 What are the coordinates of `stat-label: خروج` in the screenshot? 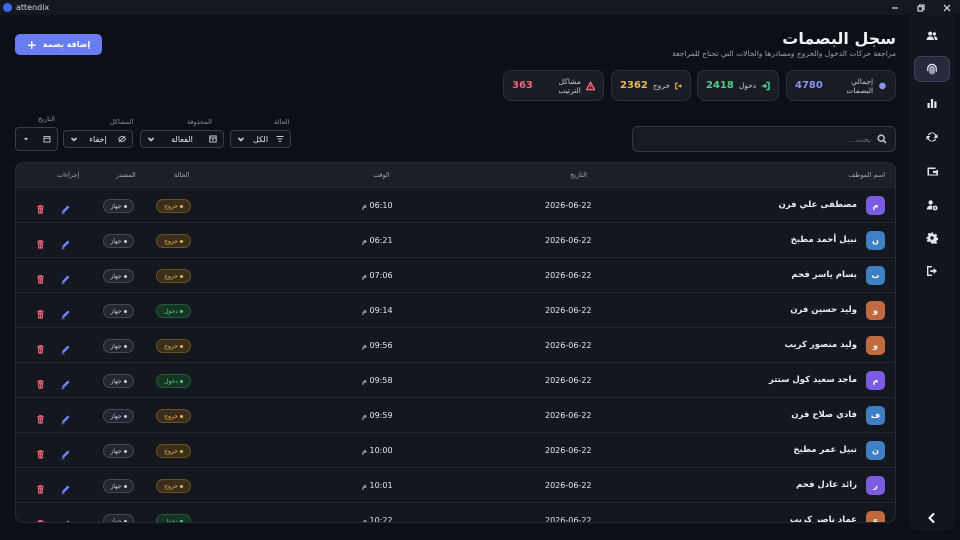 It's located at (661, 85).